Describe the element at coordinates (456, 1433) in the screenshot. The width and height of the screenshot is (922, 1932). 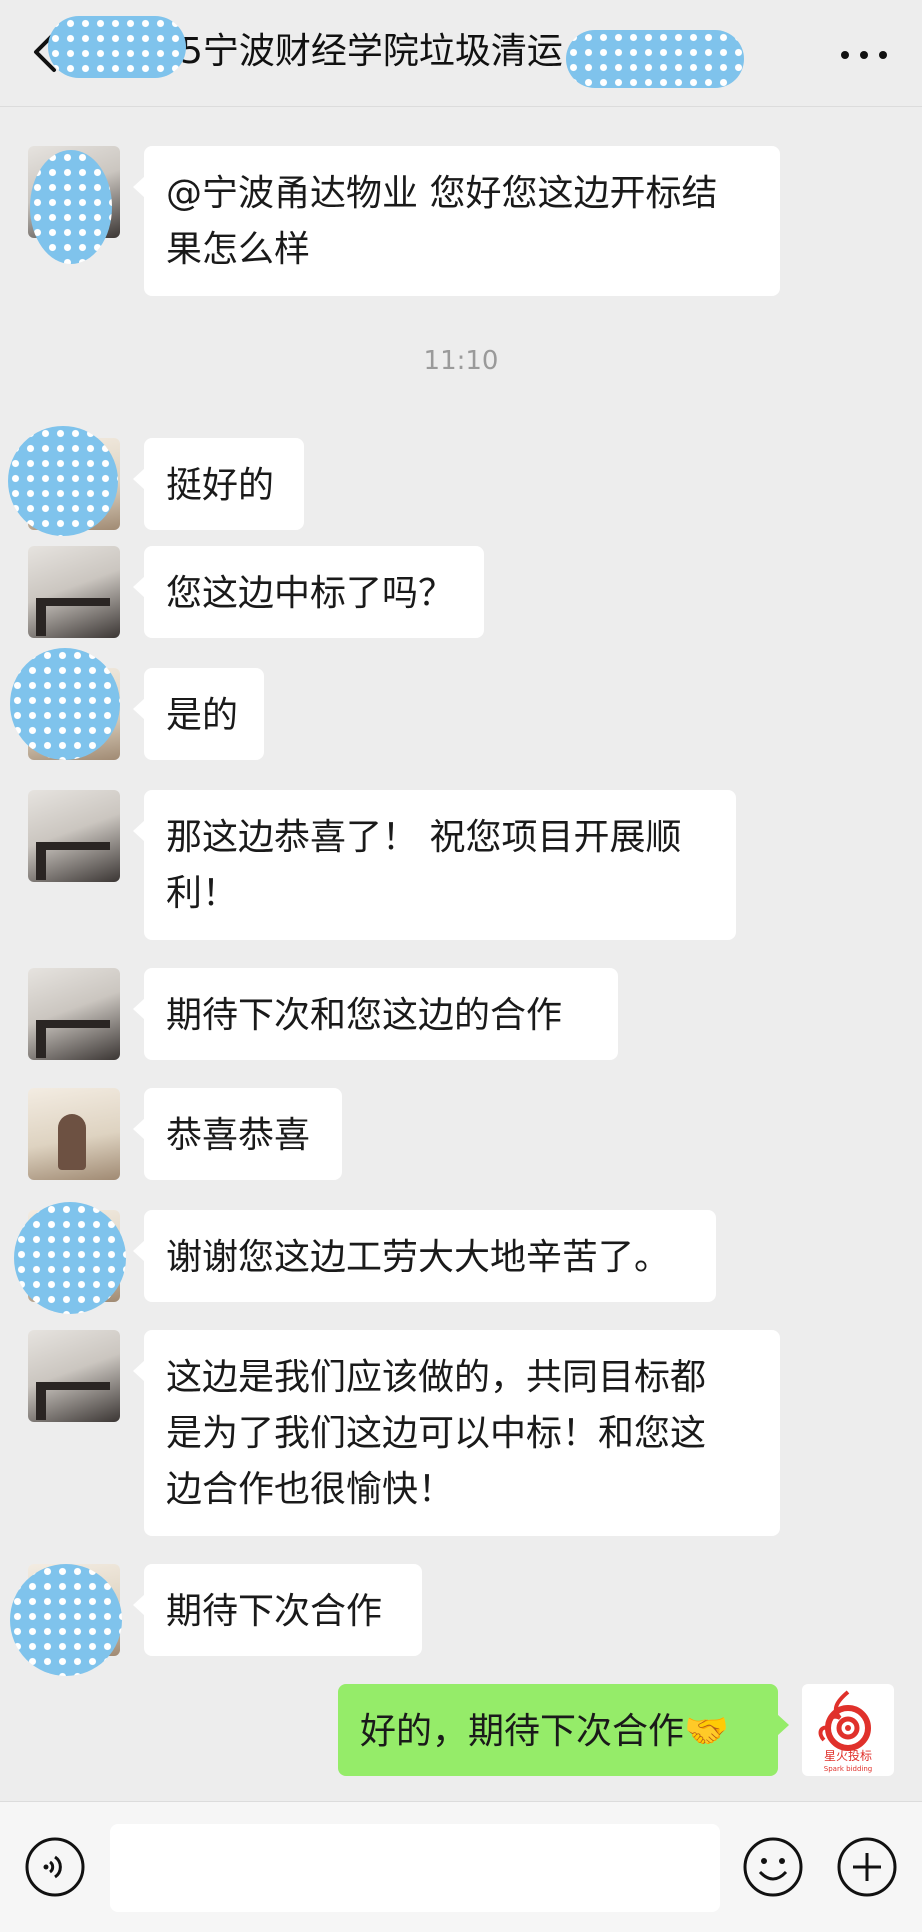
I see `message-bubble: 这边是我们应该做的，共同目标都 是为了我们这边可以中标！和您这 边合作也很愉快！` at that location.